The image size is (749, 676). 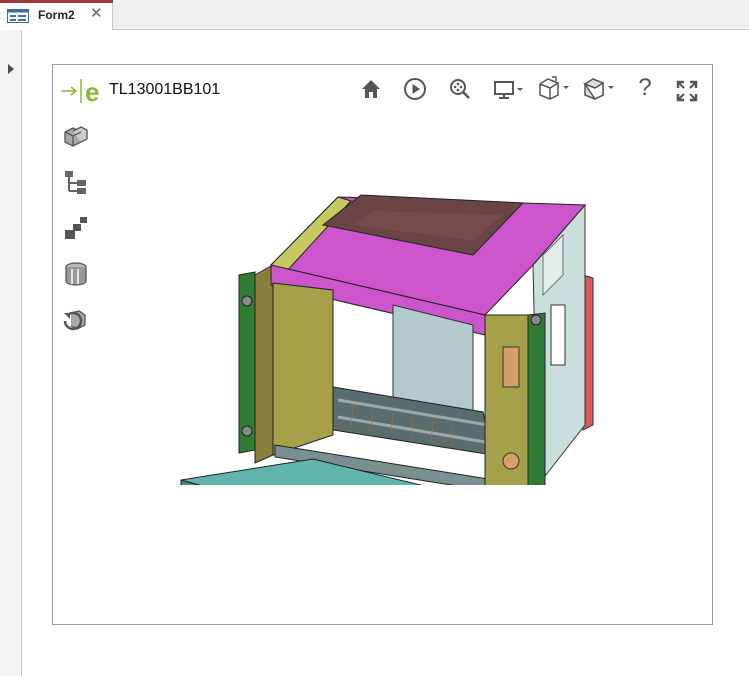 What do you see at coordinates (56, 1) in the screenshot?
I see `tab-active-indicator` at bounding box center [56, 1].